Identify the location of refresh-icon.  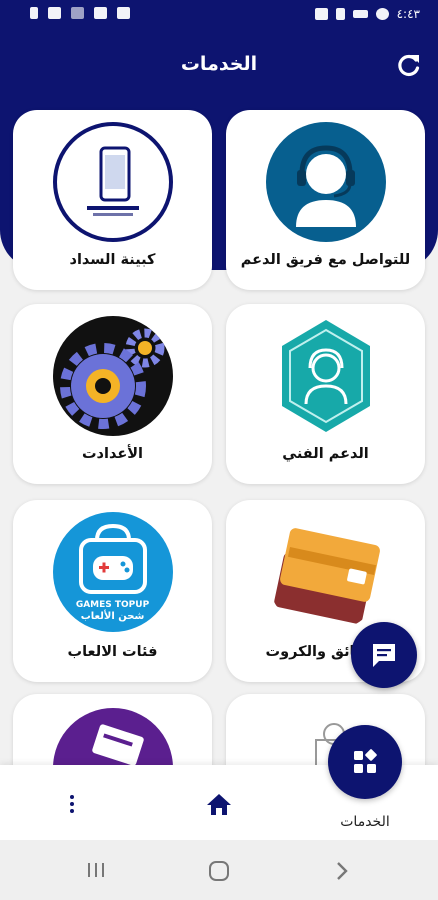
(409, 65).